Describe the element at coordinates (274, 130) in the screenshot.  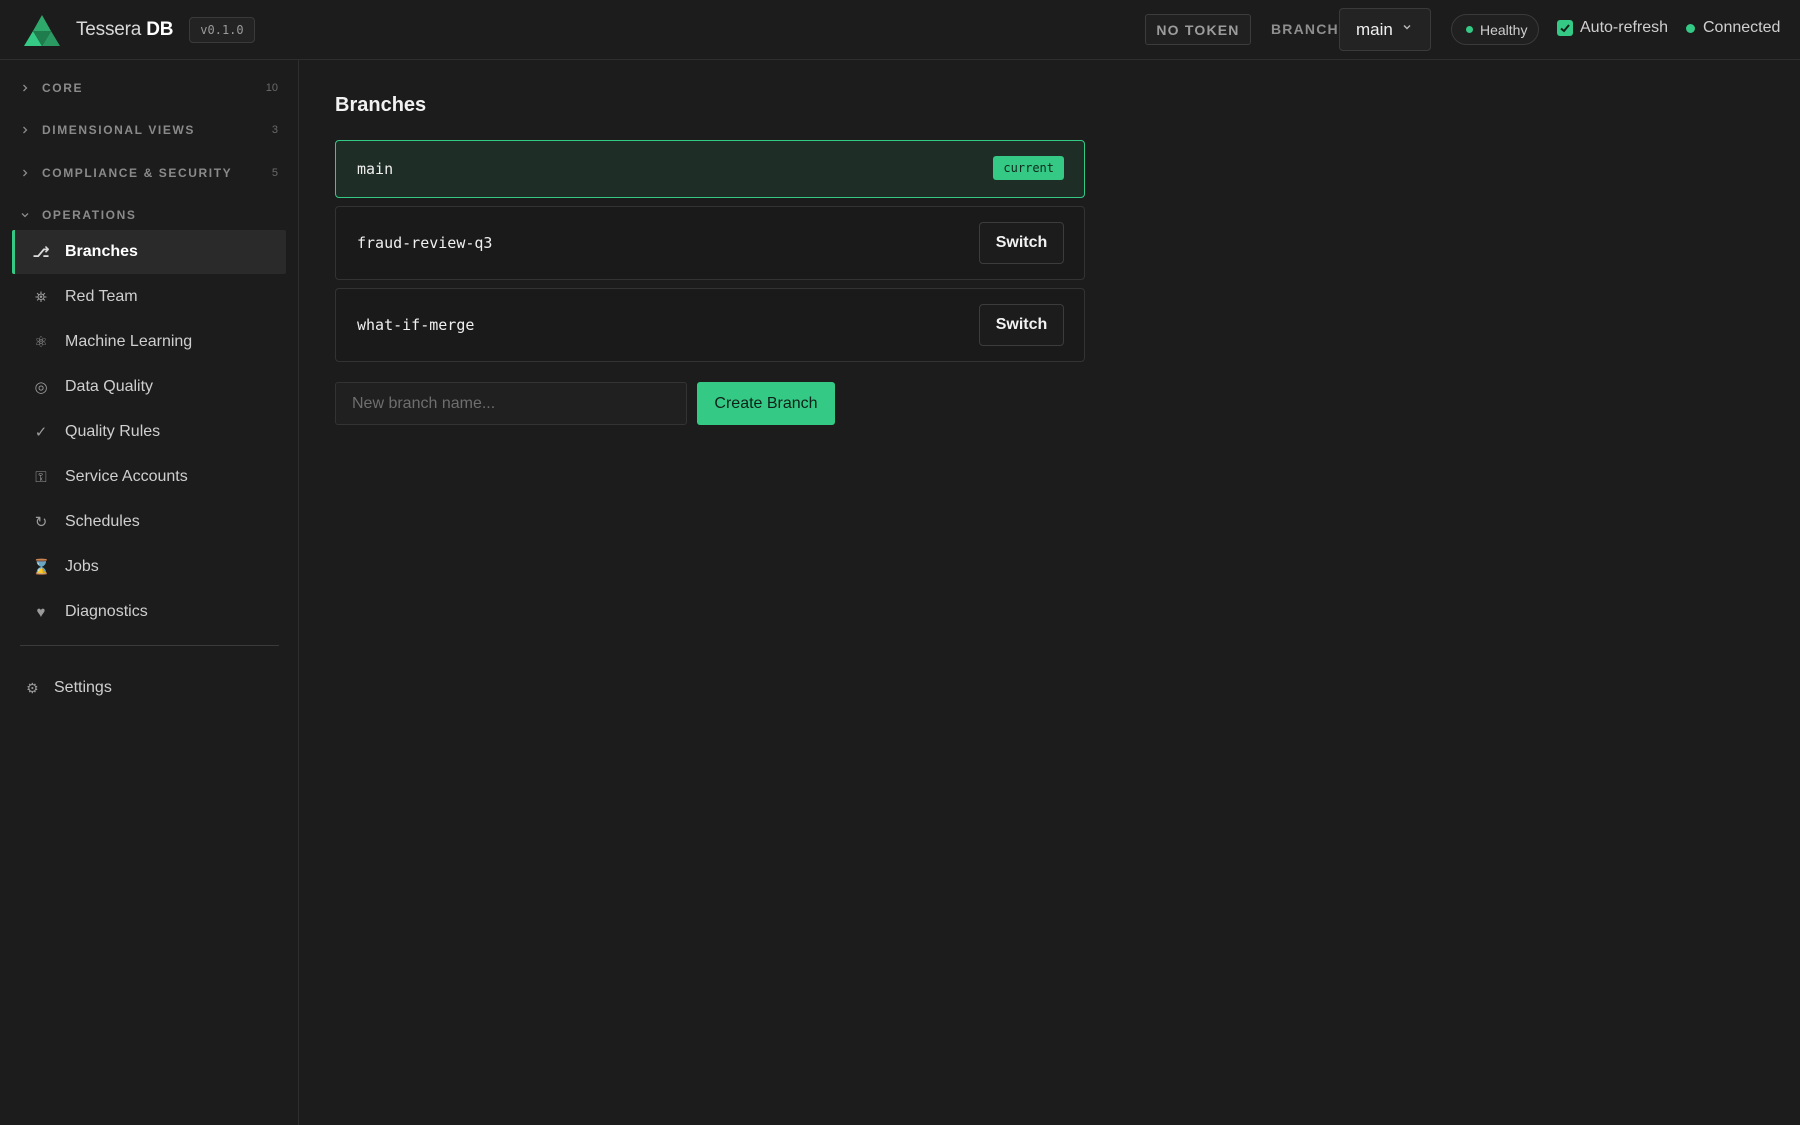
I see `sidebar-section-count: 3` at that location.